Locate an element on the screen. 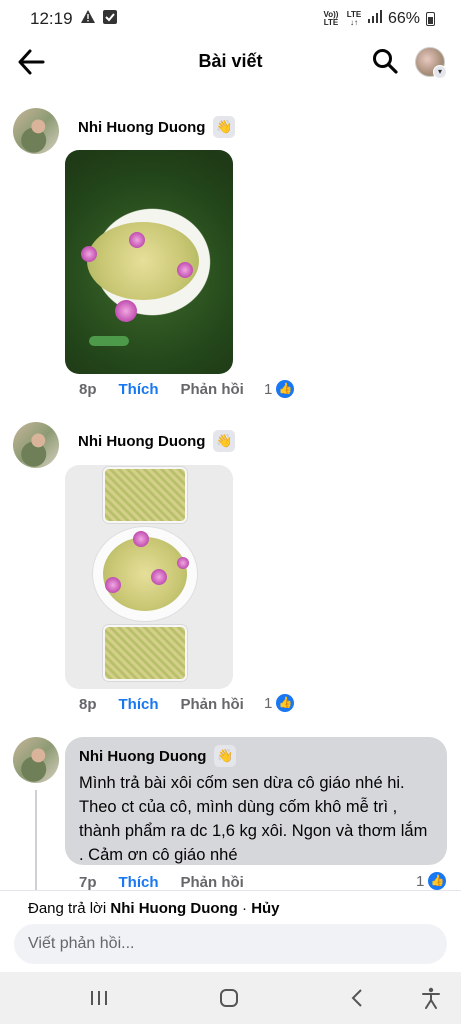  system-nav-bar is located at coordinates (230, 998).